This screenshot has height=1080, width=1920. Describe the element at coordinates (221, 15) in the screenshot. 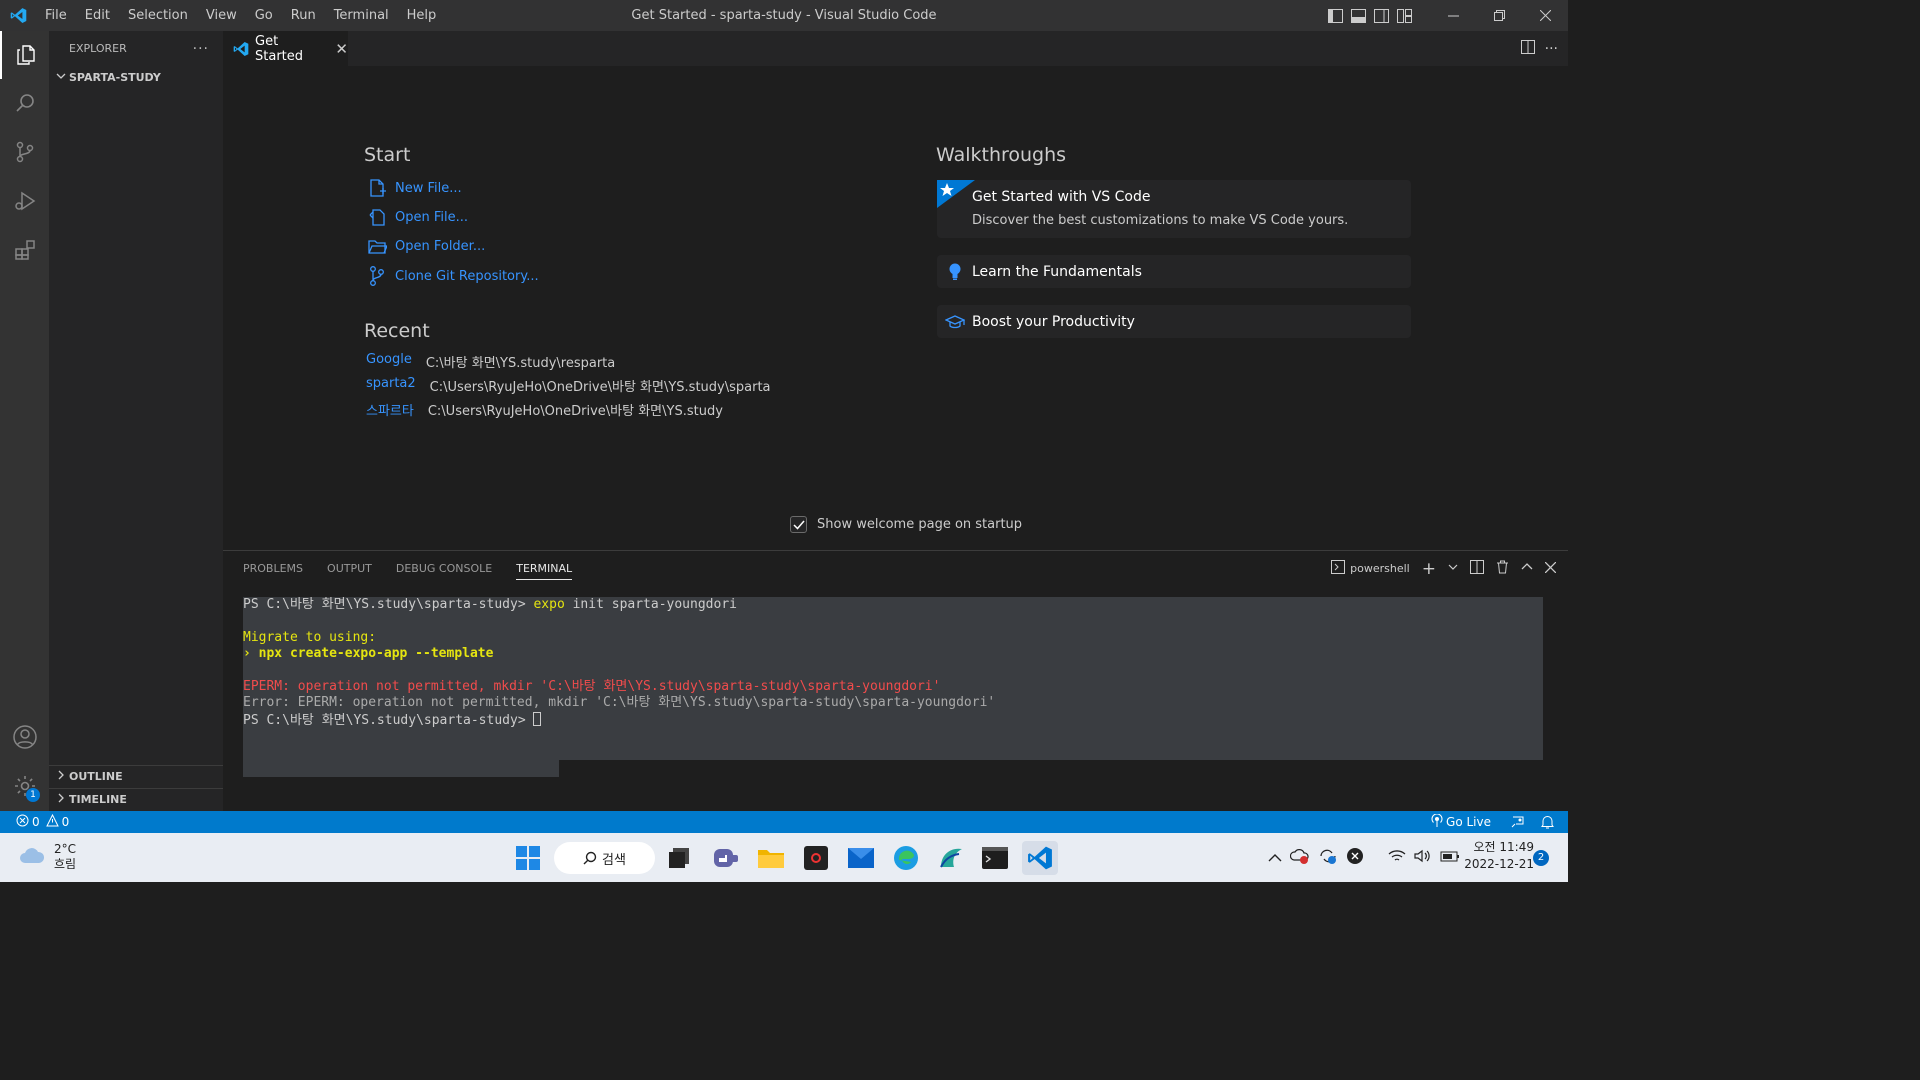

I see `menu-view: View` at that location.